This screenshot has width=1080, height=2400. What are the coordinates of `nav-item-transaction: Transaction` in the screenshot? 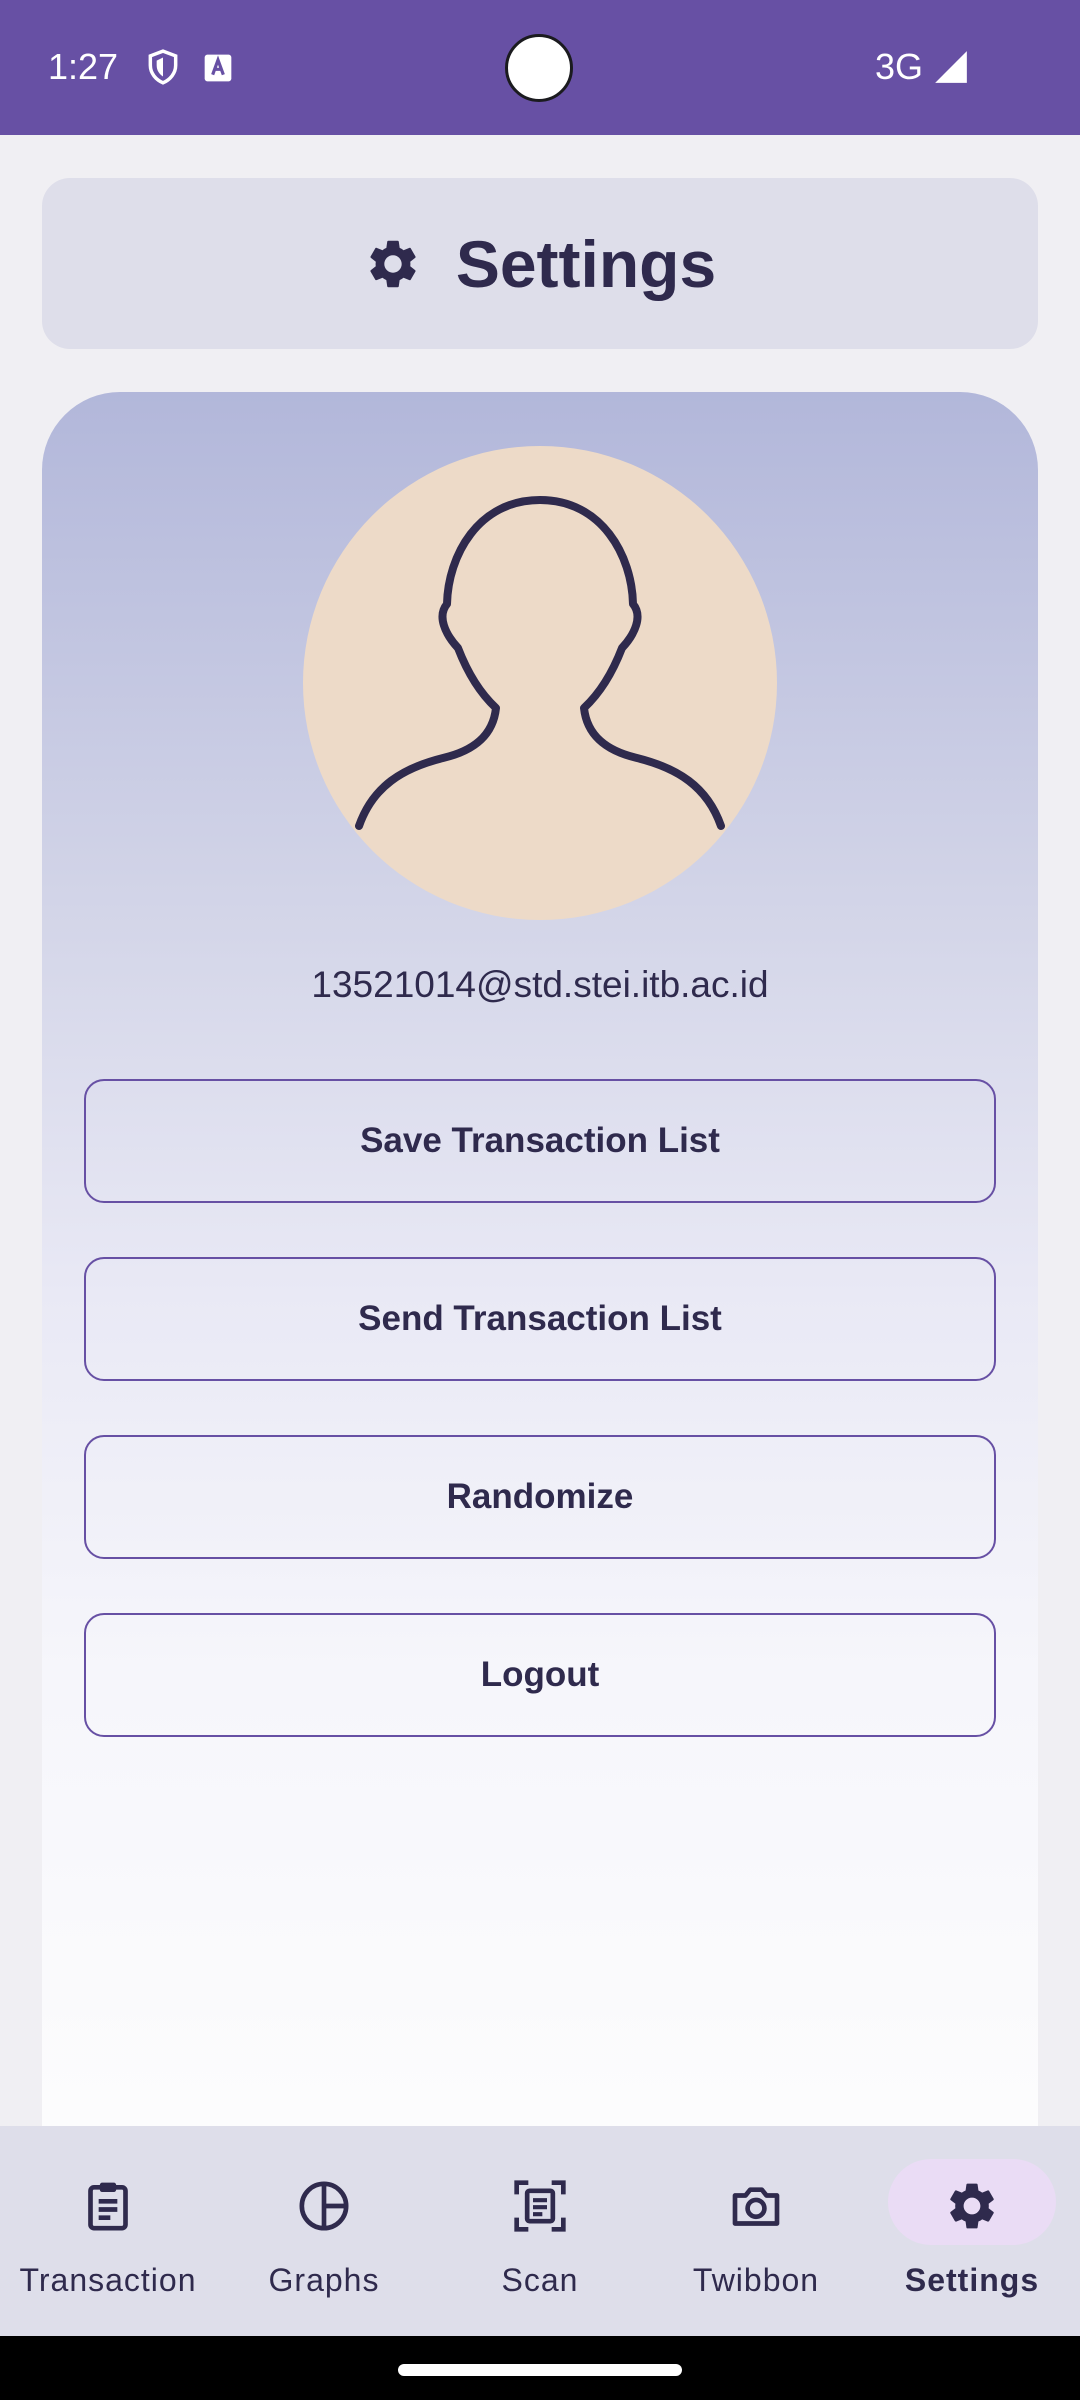 It's located at (108, 2231).